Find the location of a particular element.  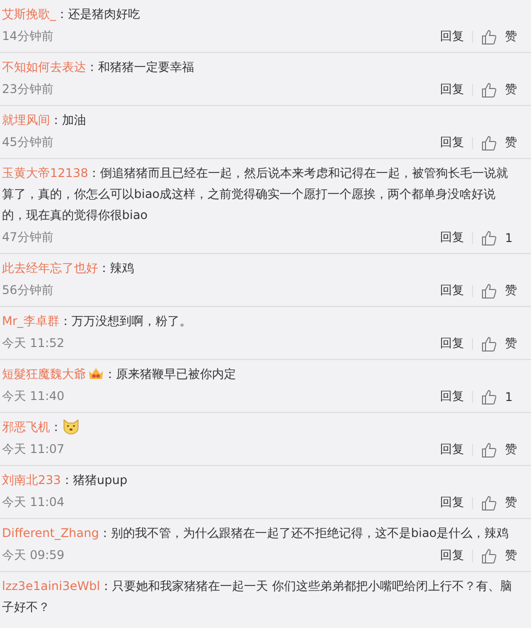

comment-text: 邪恶飞机： is located at coordinates (260, 427).